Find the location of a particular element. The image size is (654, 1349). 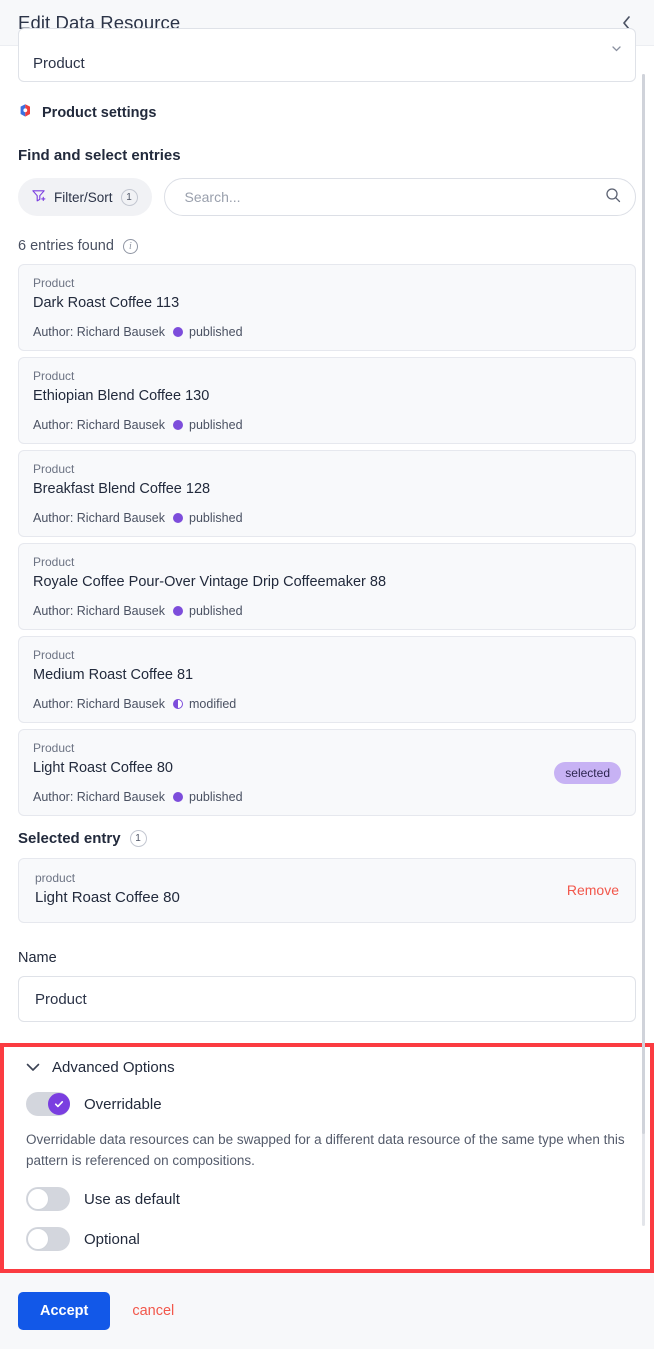

name-input is located at coordinates (327, 999).